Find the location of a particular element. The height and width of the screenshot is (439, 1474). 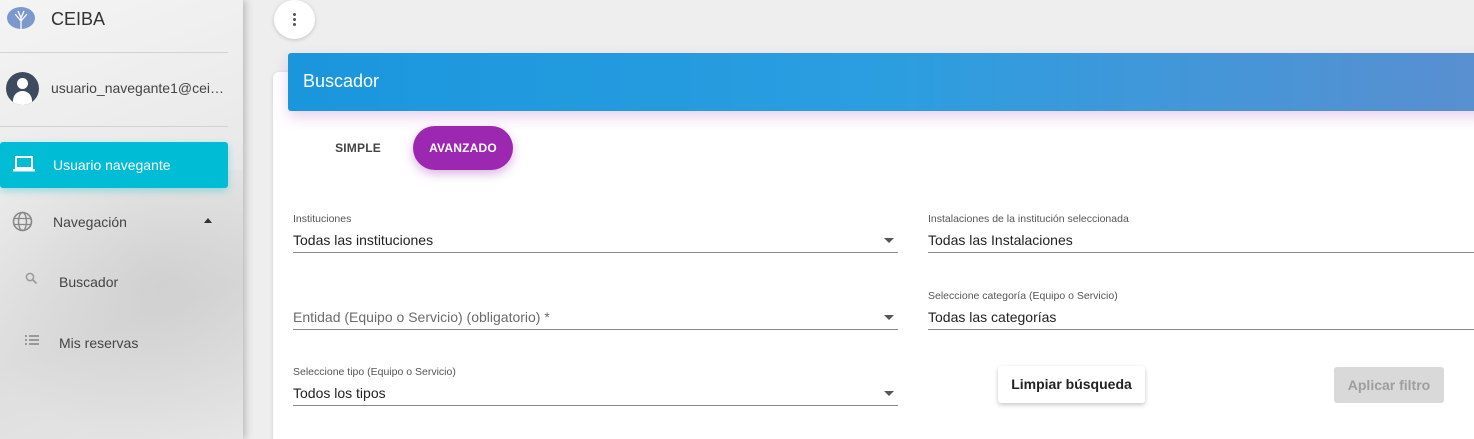

brand-name: CEIBA is located at coordinates (78, 19).